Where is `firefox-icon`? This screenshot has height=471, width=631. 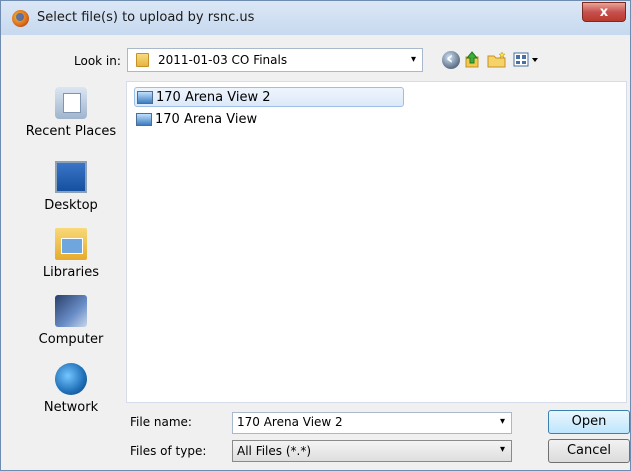
firefox-icon is located at coordinates (20, 18).